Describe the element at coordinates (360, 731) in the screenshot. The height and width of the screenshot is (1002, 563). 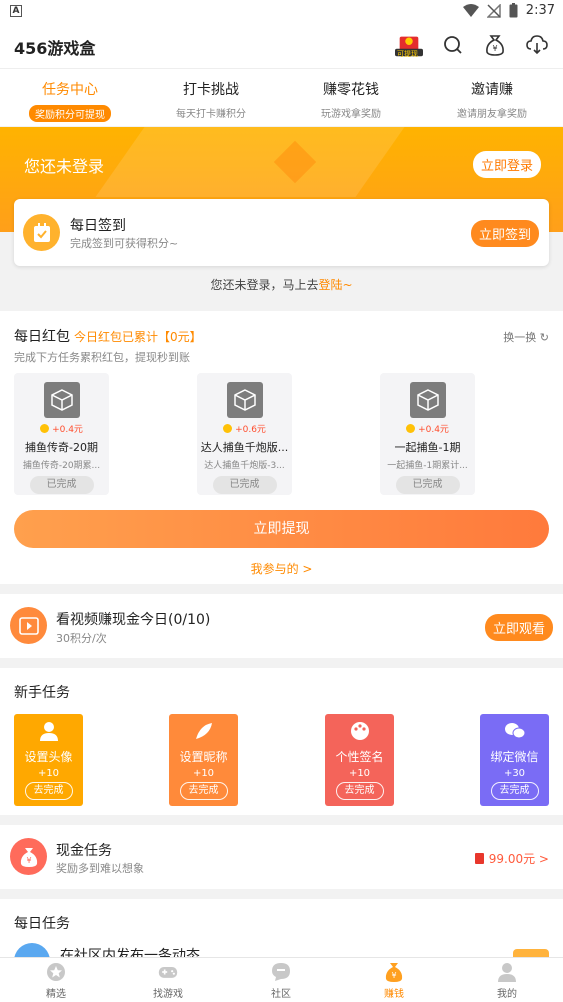
I see `palette-icon` at that location.